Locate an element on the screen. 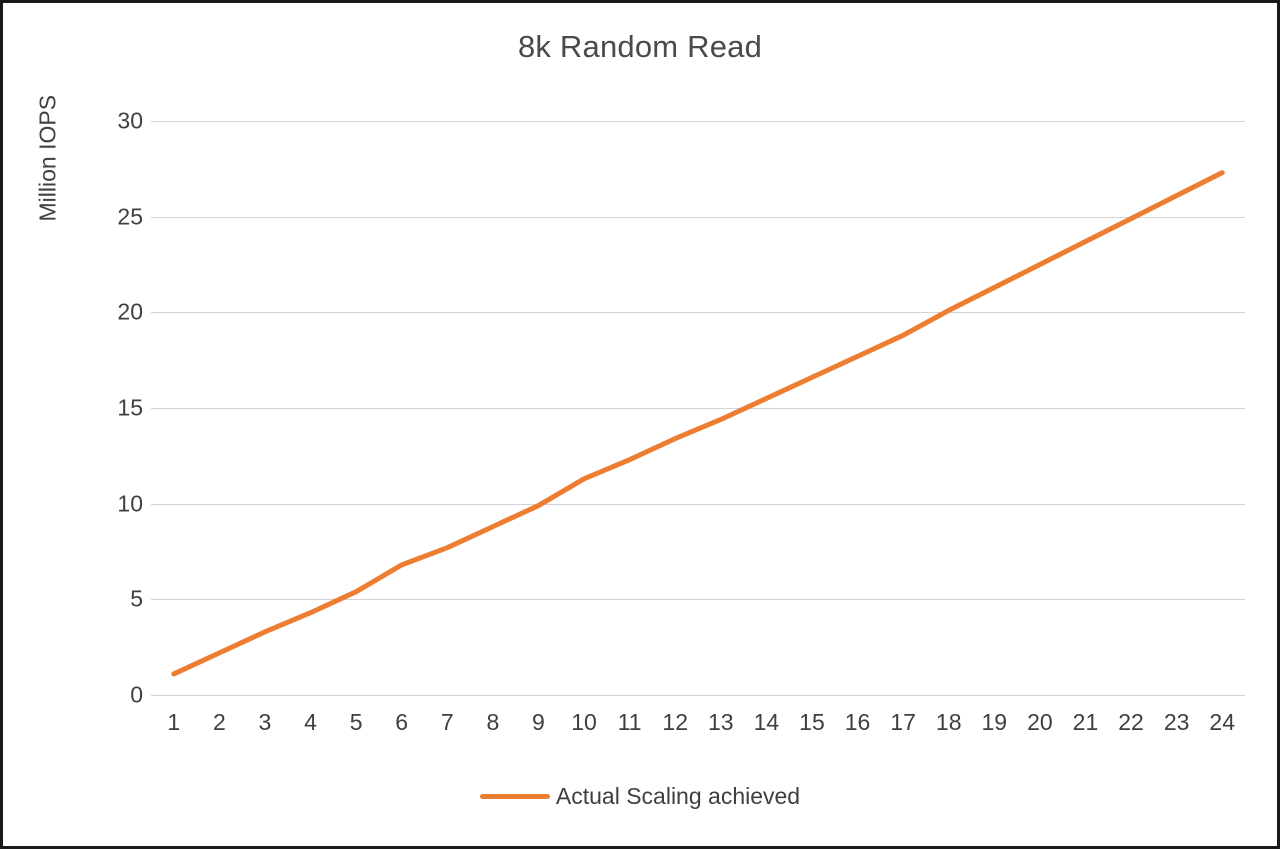 This screenshot has height=849, width=1280. x-axis-tick-label: 21 is located at coordinates (1085, 722).